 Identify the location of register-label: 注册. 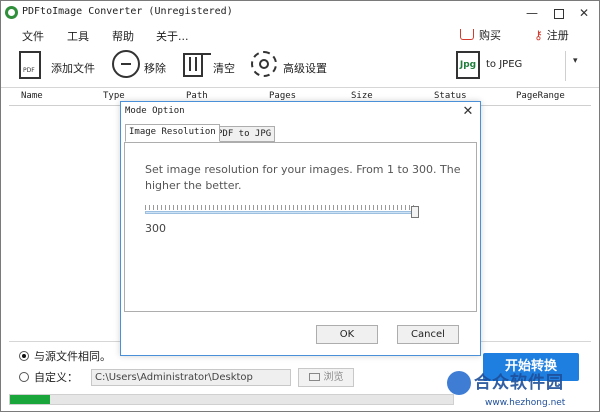
(557, 35).